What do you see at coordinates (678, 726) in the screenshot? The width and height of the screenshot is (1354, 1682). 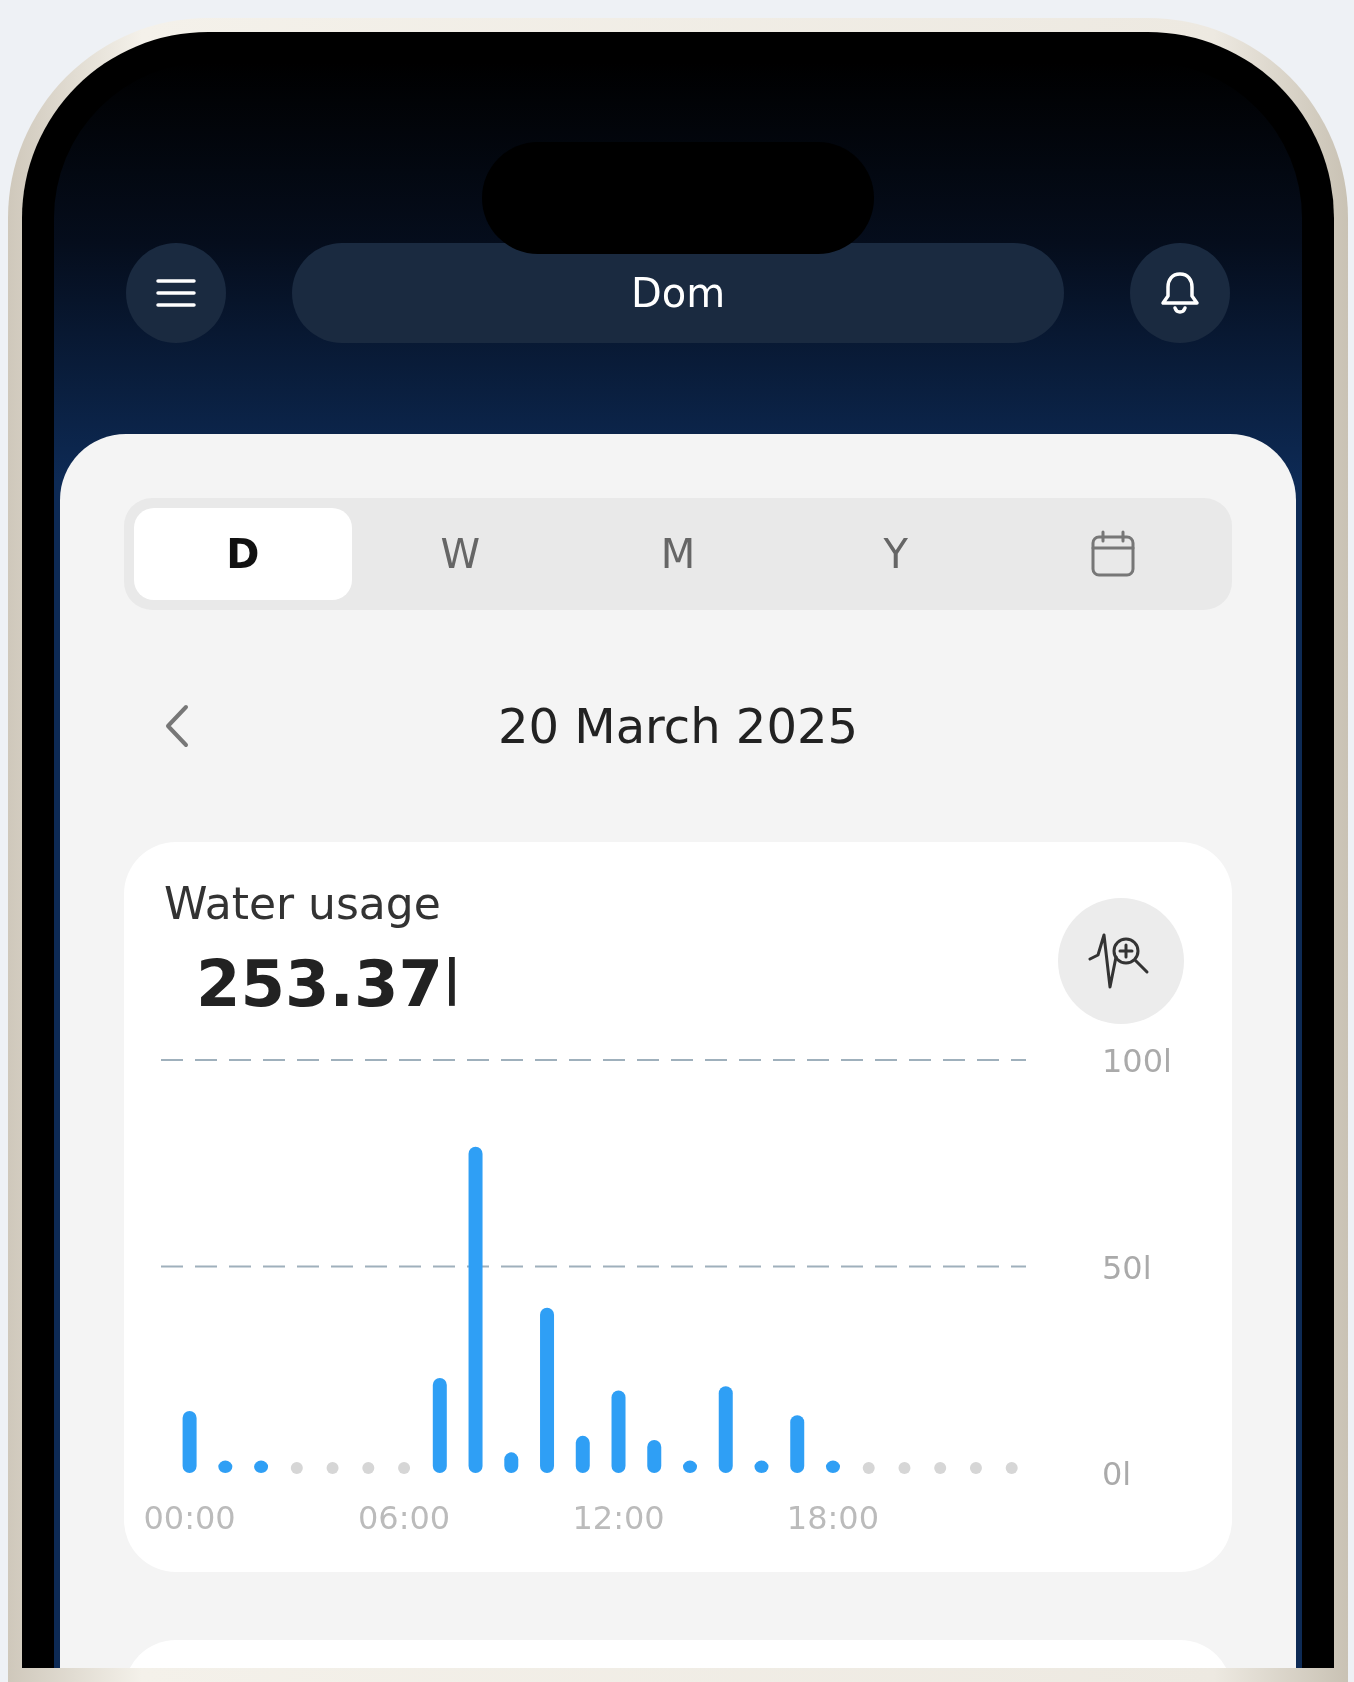 I see `date-label: 20 March 2025` at bounding box center [678, 726].